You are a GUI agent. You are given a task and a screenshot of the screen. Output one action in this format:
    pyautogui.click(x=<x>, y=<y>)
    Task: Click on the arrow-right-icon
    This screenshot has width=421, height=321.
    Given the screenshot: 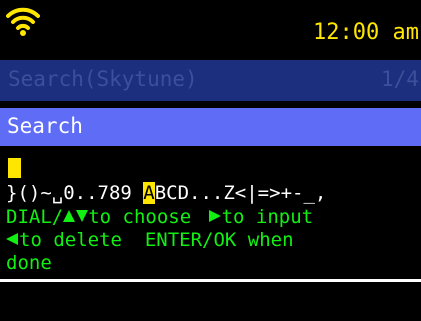 What is the action you would take?
    pyautogui.click(x=214, y=215)
    